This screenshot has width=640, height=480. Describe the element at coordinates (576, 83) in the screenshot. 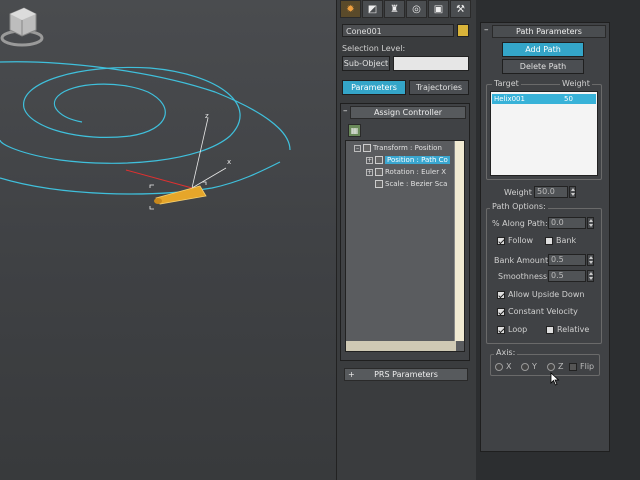

I see `weight-header: Weight` at that location.